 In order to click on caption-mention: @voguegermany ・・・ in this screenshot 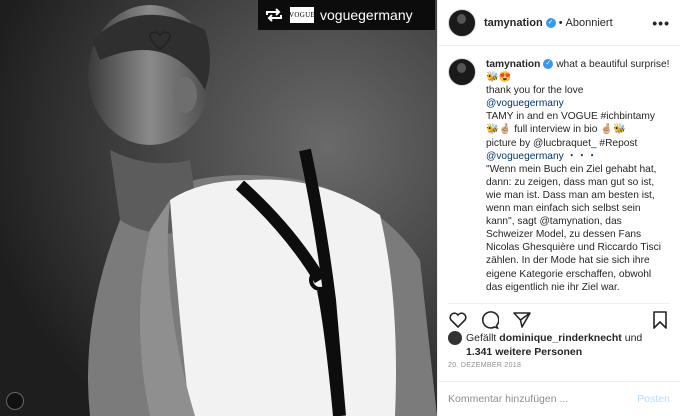, I will do `click(541, 156)`.